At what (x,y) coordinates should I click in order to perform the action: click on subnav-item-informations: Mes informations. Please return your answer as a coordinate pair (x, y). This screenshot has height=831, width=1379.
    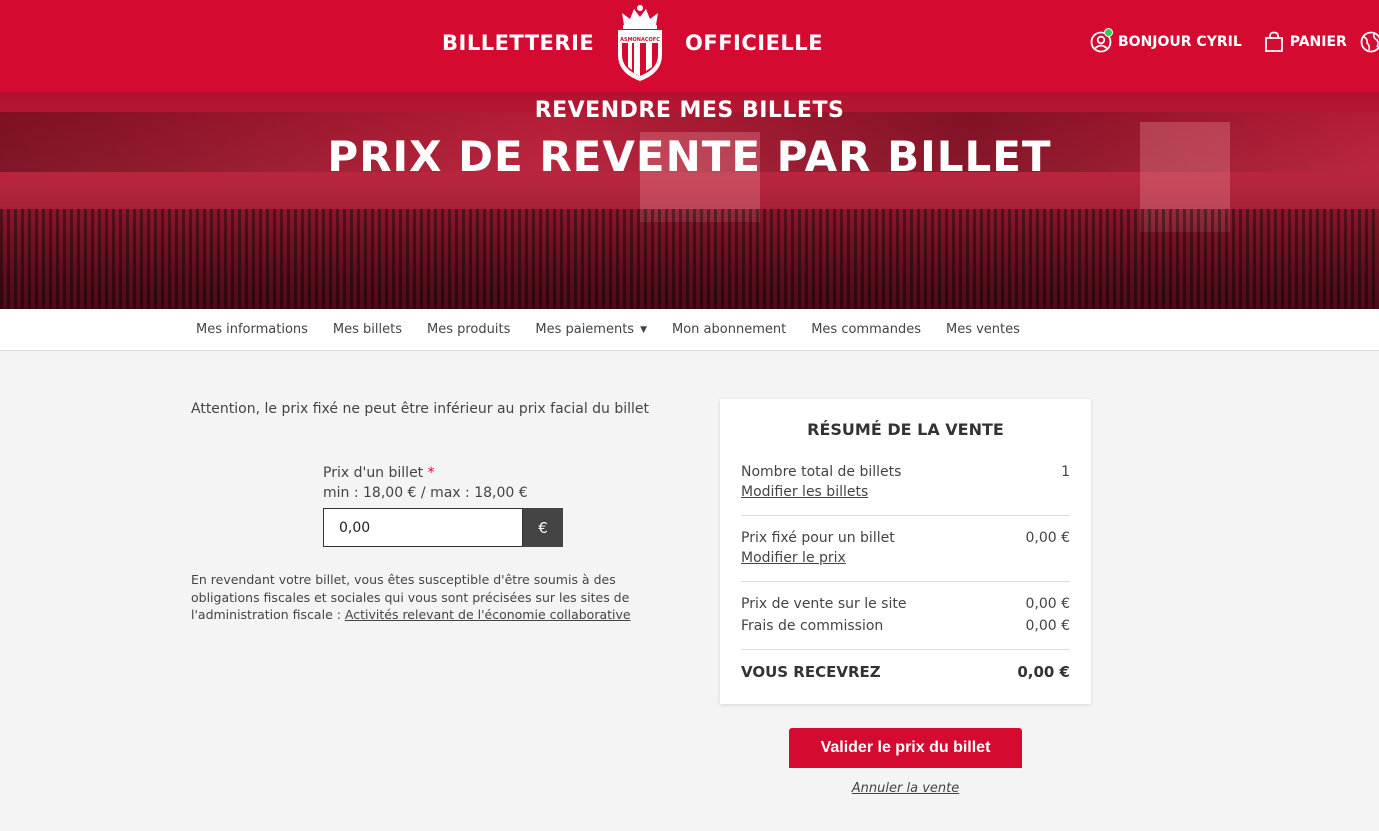
    Looking at the image, I should click on (252, 329).